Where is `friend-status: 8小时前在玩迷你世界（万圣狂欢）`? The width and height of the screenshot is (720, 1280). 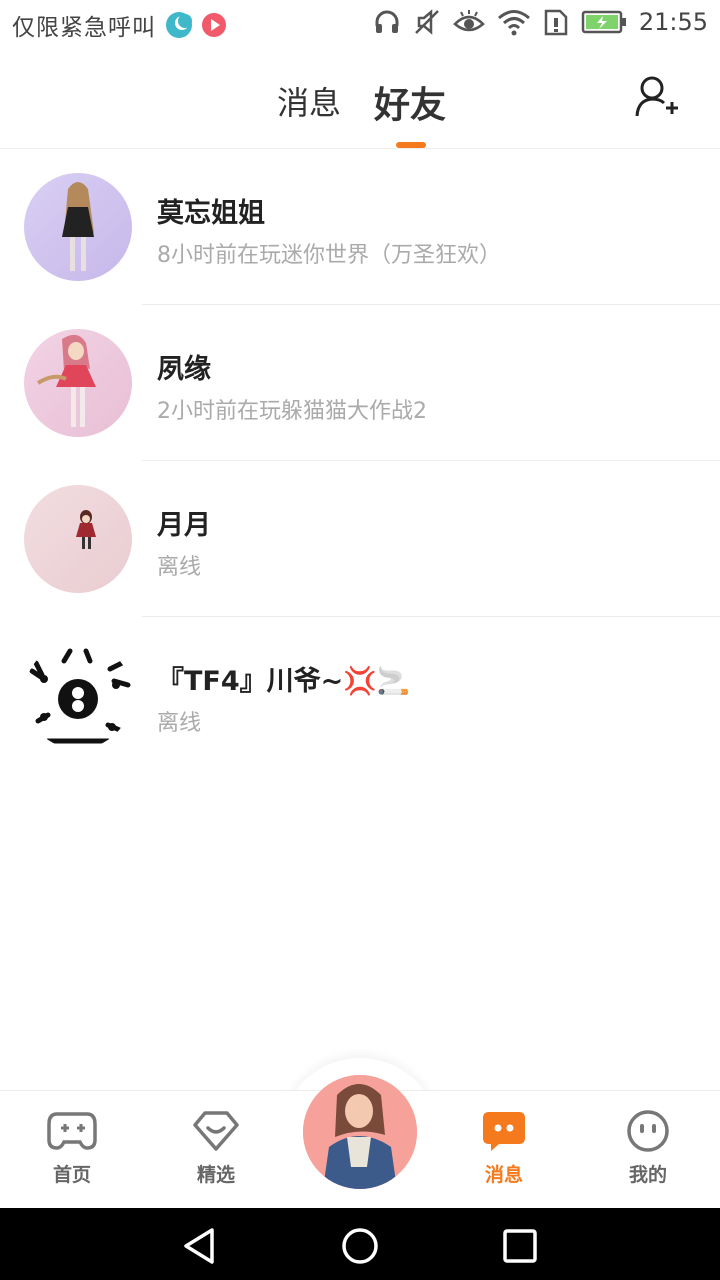 friend-status: 8小时前在玩迷你世界（万圣狂欢） is located at coordinates (329, 255).